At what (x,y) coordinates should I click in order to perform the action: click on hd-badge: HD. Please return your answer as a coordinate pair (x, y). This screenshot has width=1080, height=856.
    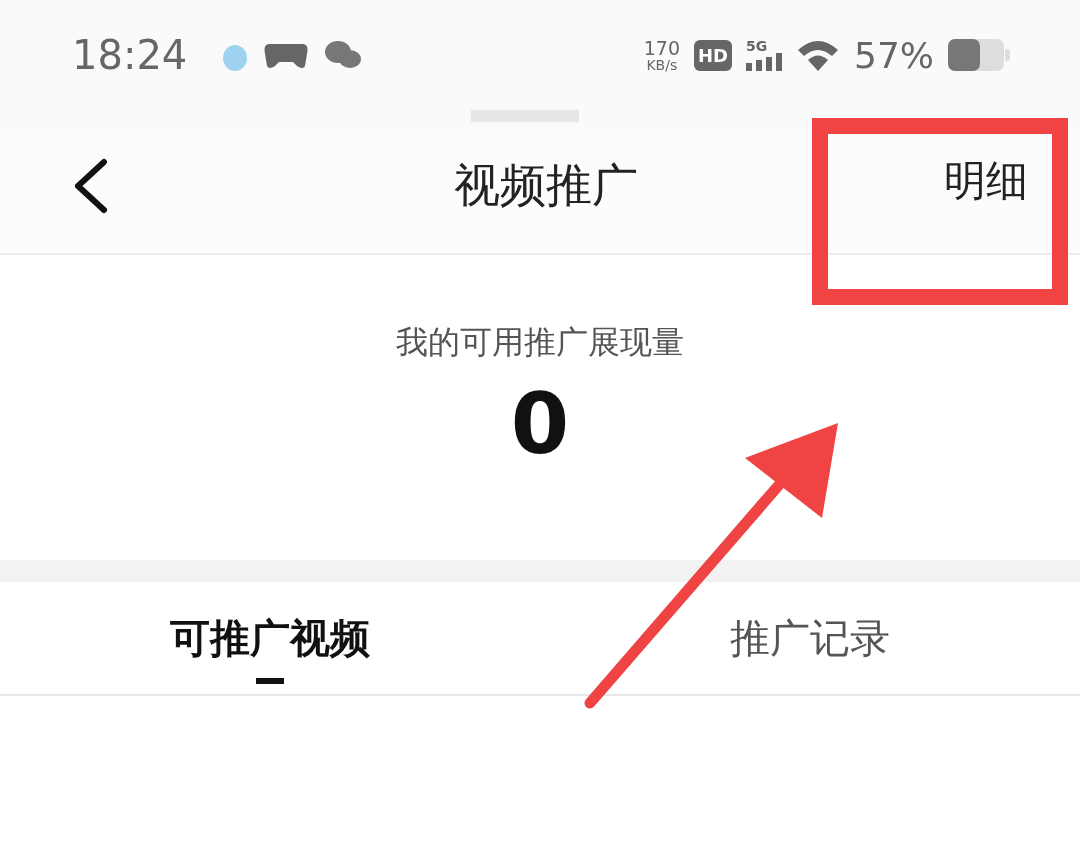
    Looking at the image, I should click on (712, 55).